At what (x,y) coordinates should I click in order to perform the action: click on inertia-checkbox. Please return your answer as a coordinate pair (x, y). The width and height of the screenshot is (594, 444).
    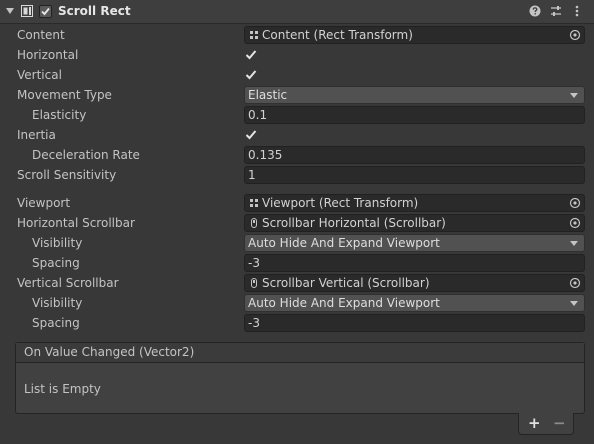
    Looking at the image, I should click on (251, 135).